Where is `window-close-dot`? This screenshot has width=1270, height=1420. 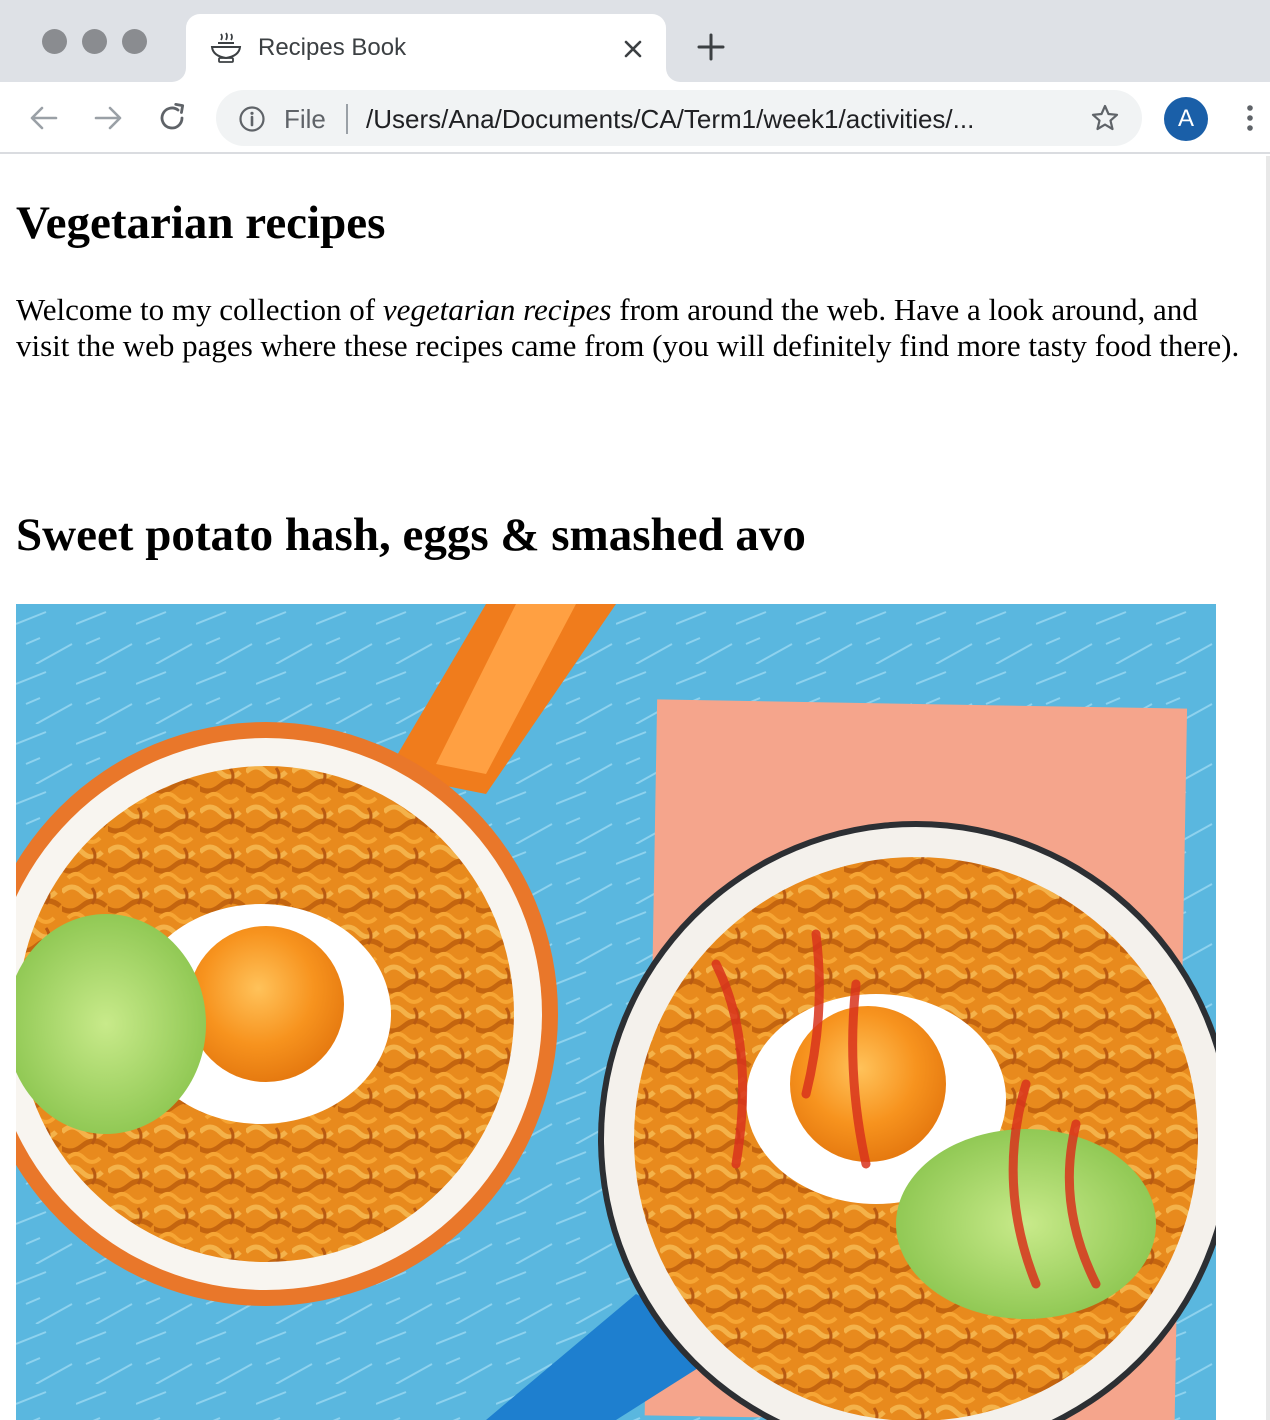 window-close-dot is located at coordinates (54, 41).